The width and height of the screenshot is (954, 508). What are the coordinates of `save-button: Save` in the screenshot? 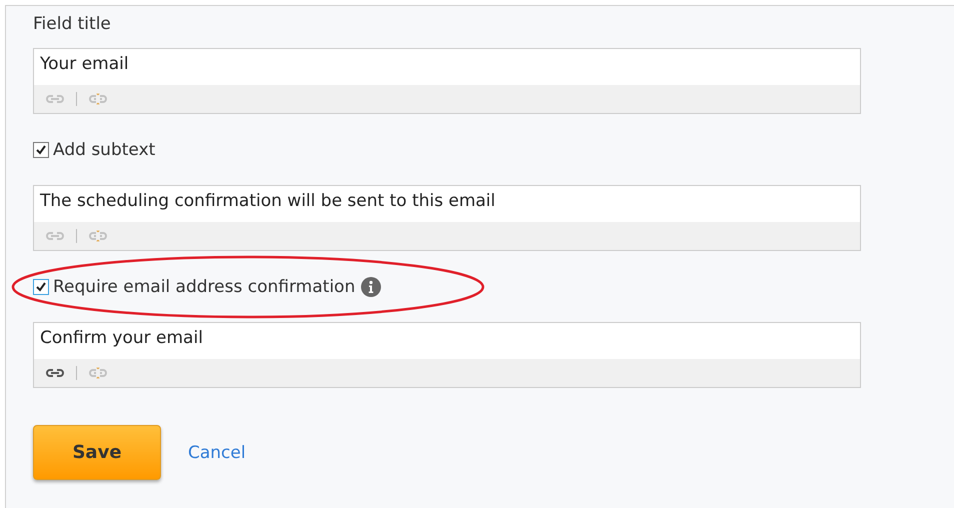 It's located at (97, 452).